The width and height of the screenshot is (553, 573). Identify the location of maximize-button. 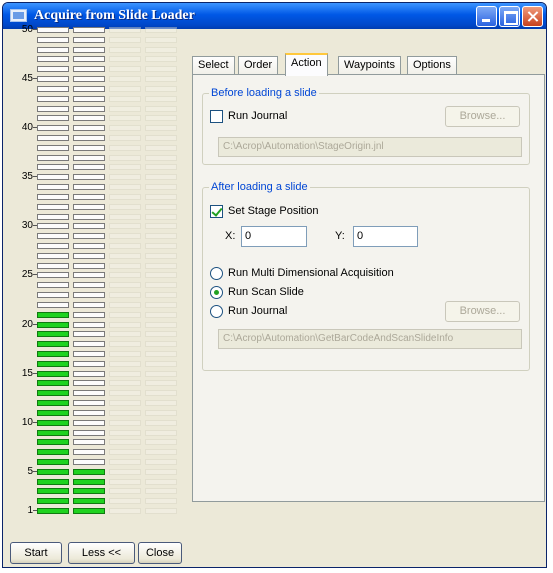
(509, 16).